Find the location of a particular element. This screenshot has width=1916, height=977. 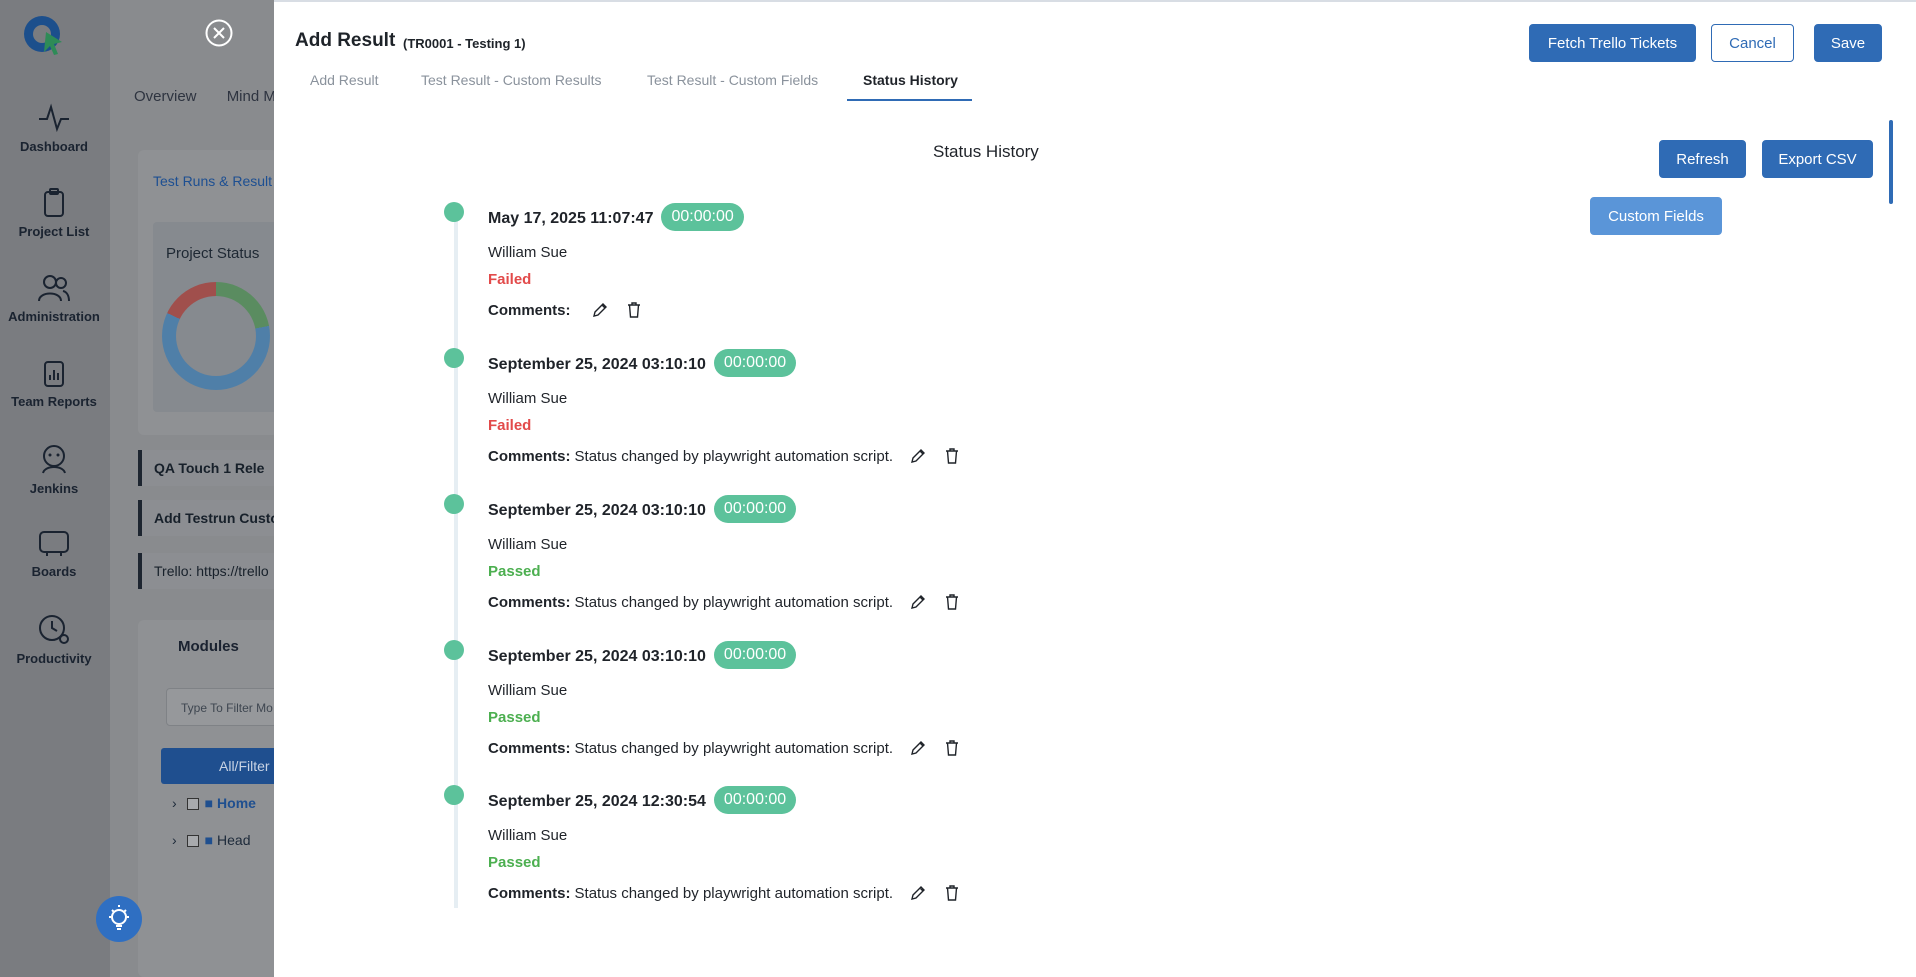

tab-add-result: Add Result is located at coordinates (344, 80).